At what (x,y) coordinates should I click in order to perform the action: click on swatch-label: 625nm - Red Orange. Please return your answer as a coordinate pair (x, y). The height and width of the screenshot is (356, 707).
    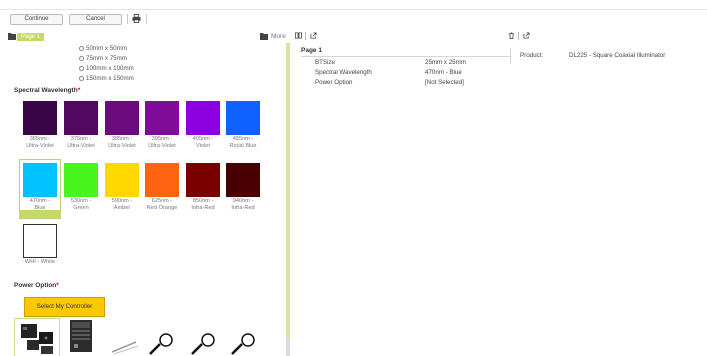
    Looking at the image, I should click on (162, 204).